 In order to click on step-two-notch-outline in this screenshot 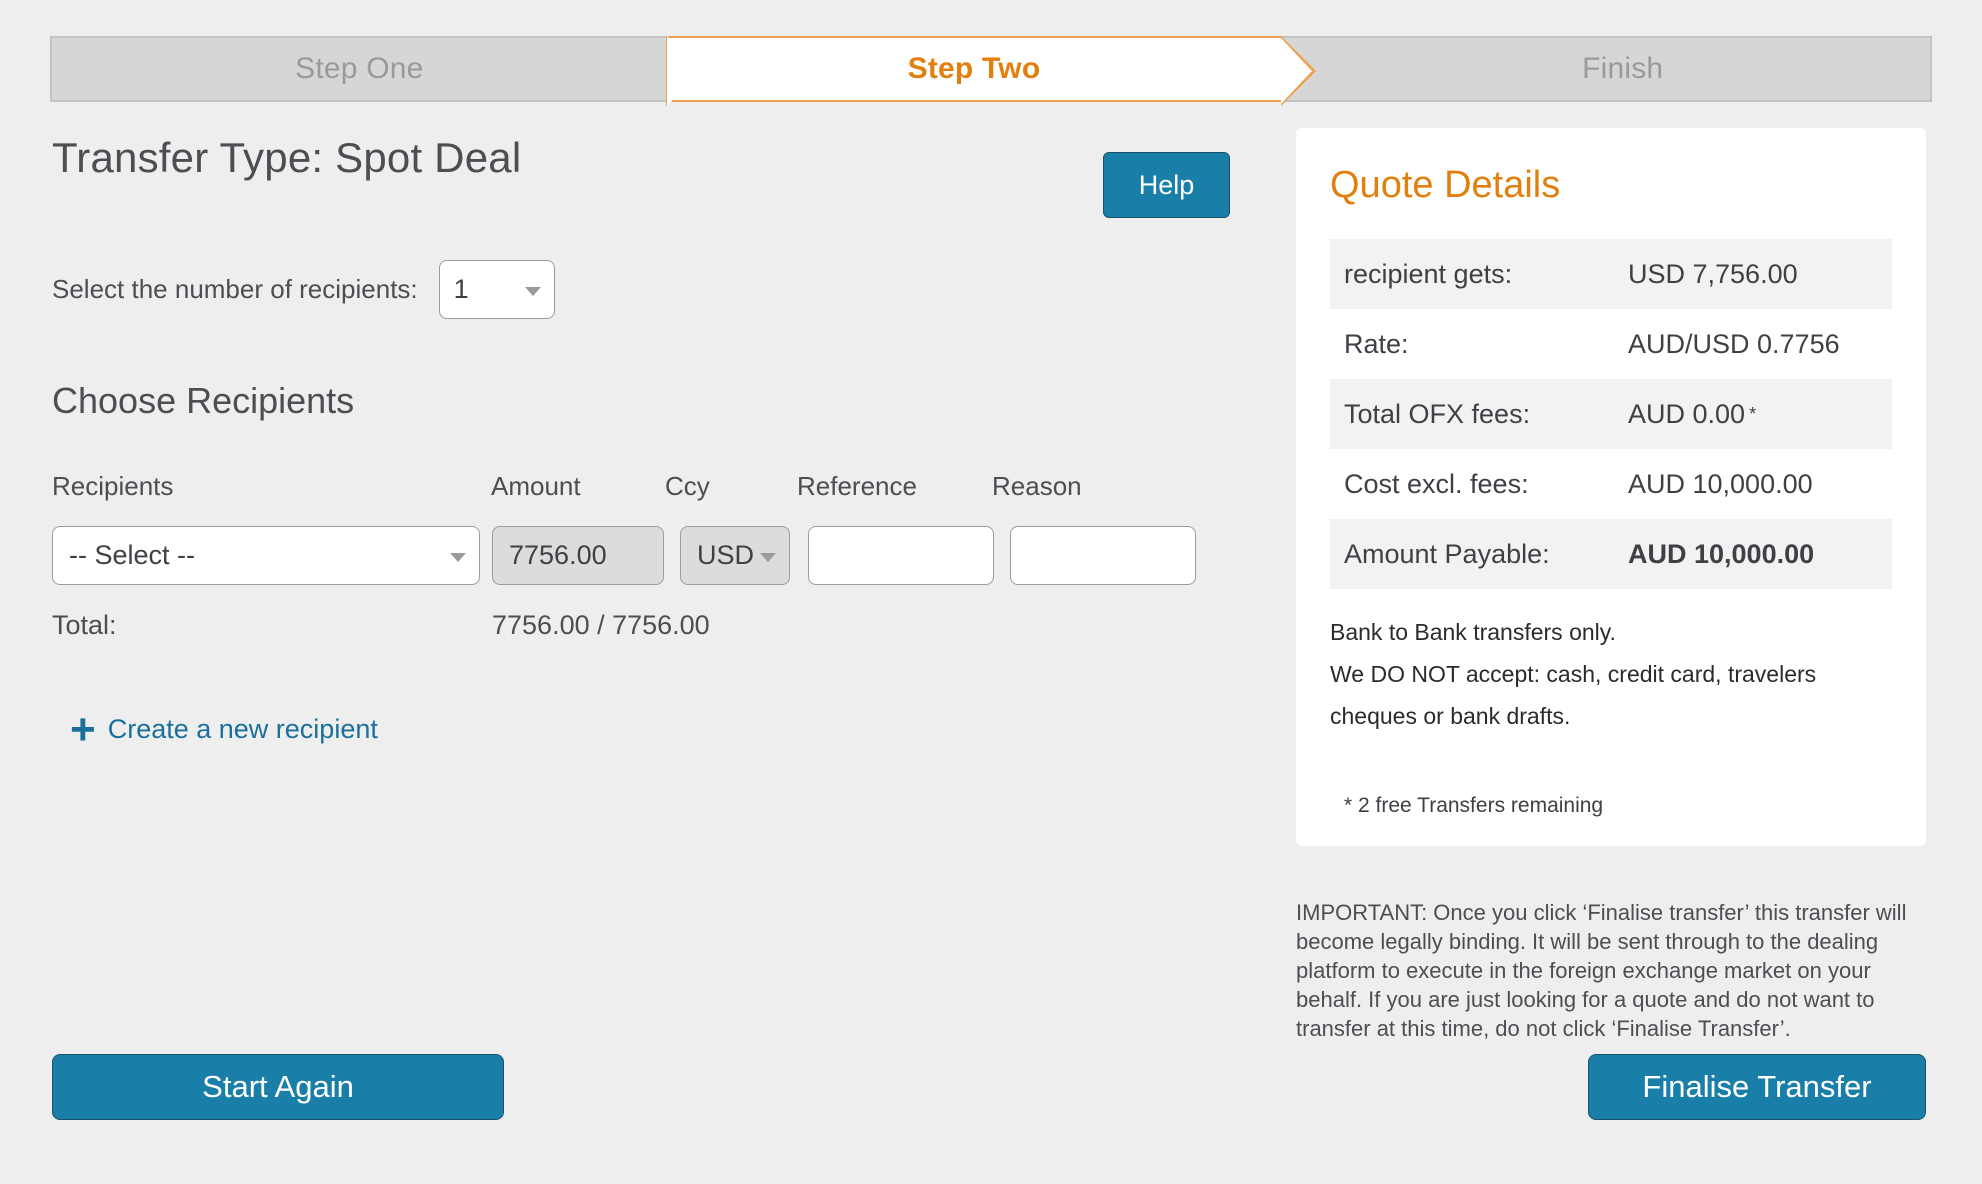, I will do `click(682, 71)`.